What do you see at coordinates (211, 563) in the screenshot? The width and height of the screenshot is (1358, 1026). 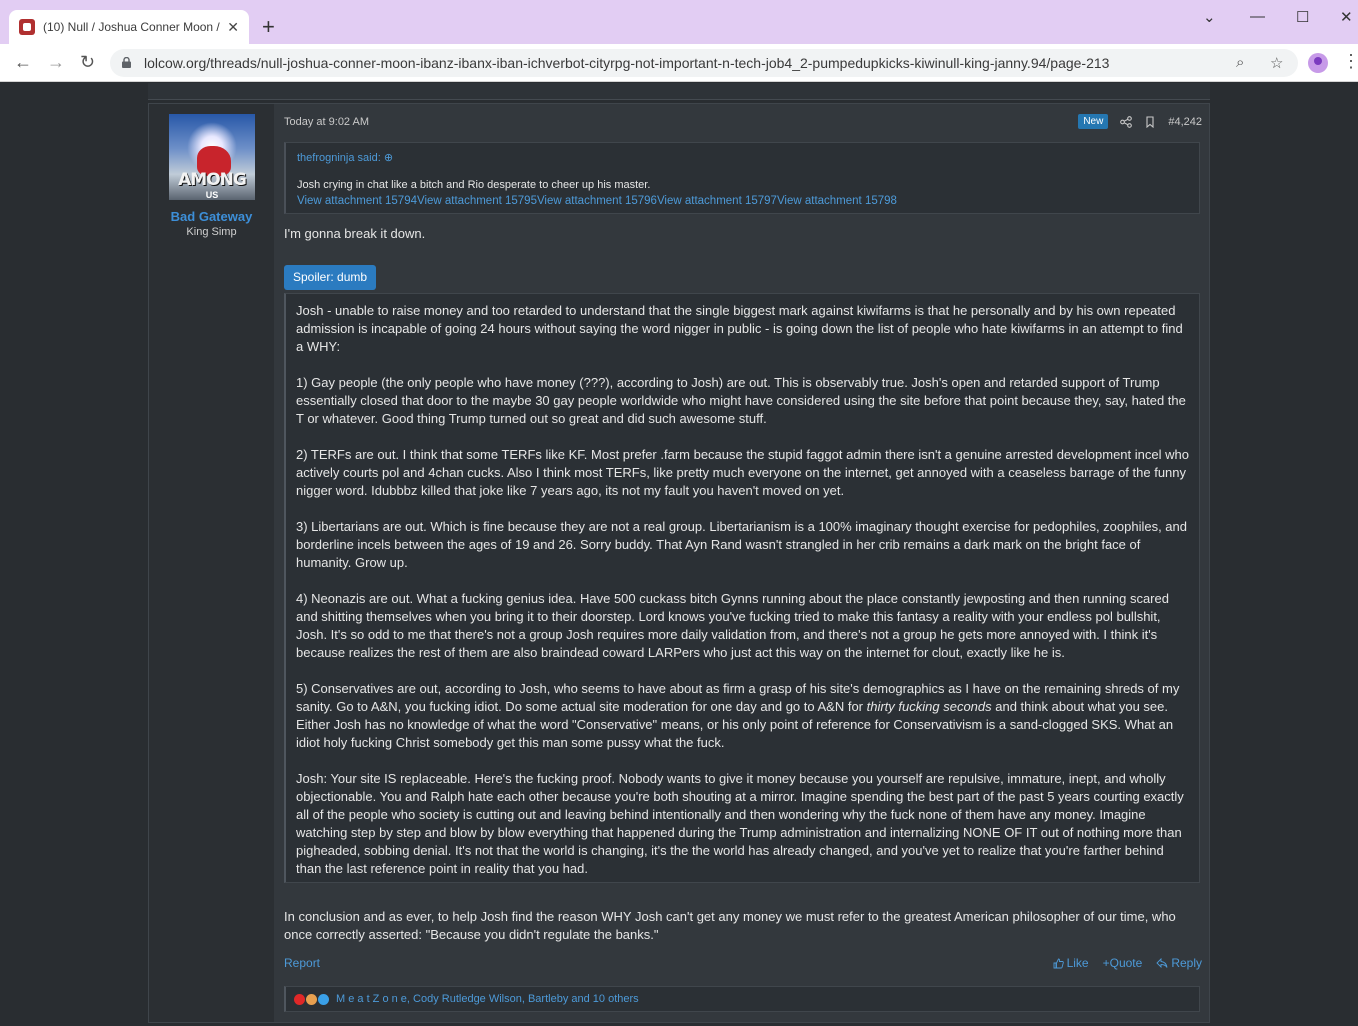 I see `post-user-column: AMONG US Bad Gateway King Simp` at bounding box center [211, 563].